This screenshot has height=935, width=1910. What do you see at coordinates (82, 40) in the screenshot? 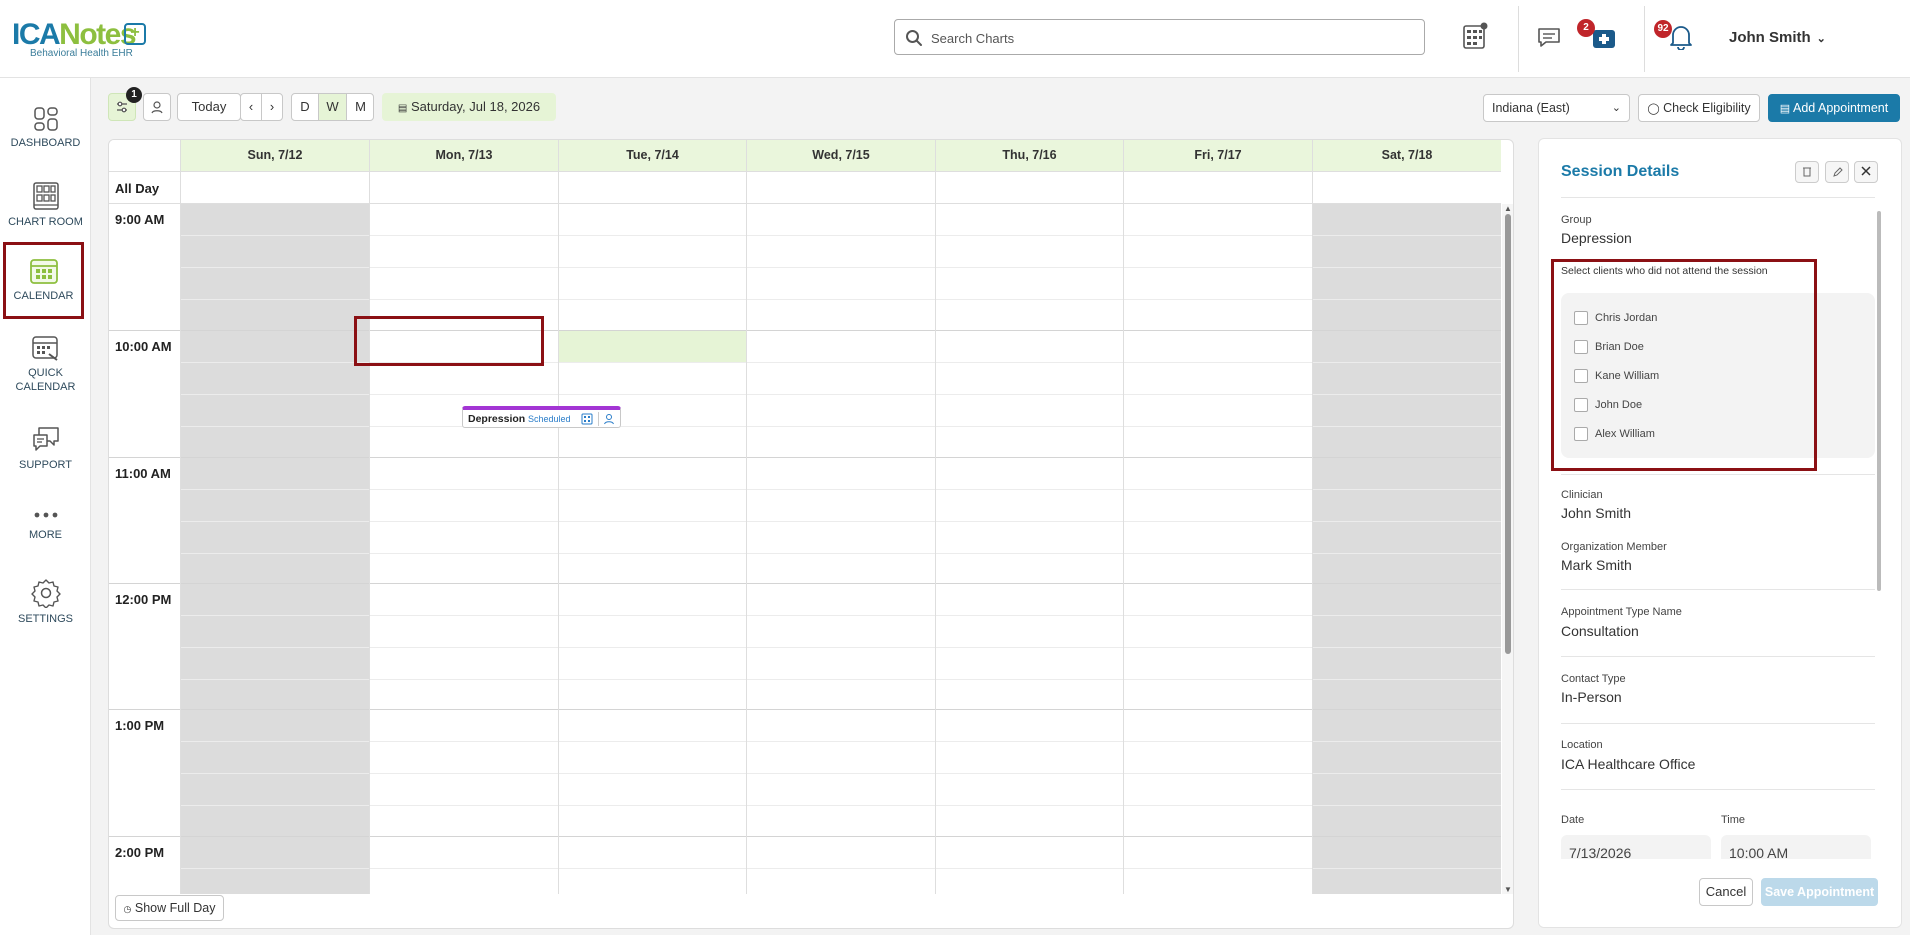
I see `icanotes-logo: ICANotes + Behavioral Health EHR` at bounding box center [82, 40].